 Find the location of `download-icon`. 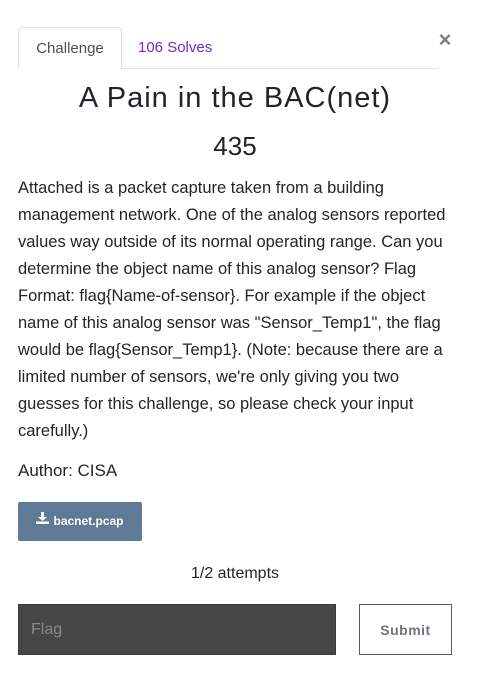

download-icon is located at coordinates (43, 520).